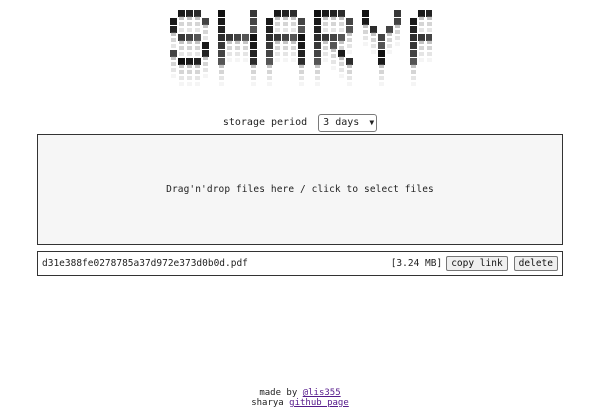 This screenshot has height=412, width=600. I want to click on copy-link-button: copy link, so click(477, 263).